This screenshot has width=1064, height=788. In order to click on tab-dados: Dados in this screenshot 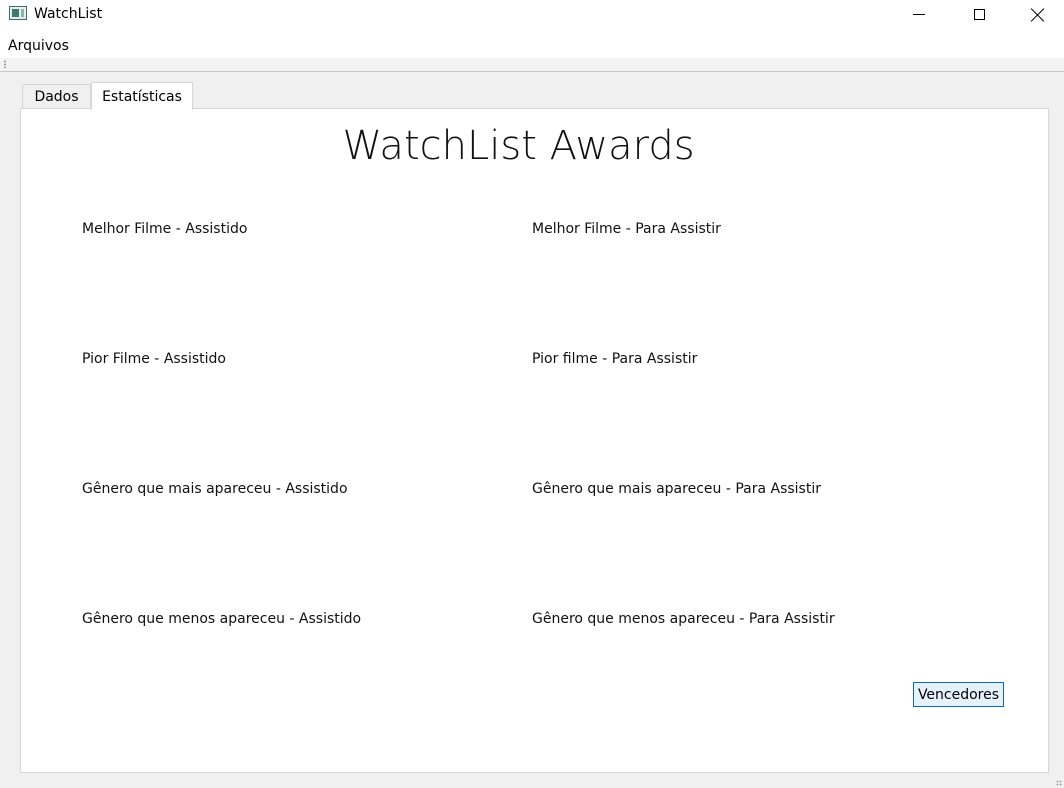, I will do `click(56, 96)`.